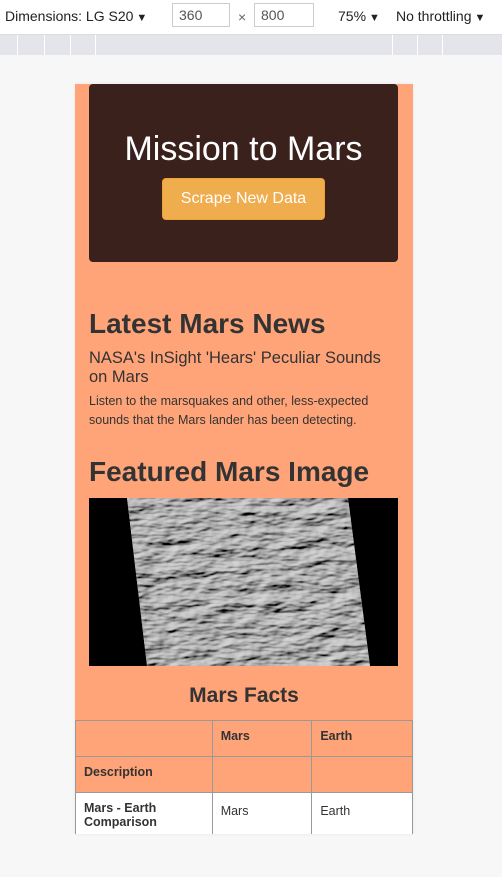 The image size is (502, 877). Describe the element at coordinates (284, 15) in the screenshot. I see `height-input` at that location.